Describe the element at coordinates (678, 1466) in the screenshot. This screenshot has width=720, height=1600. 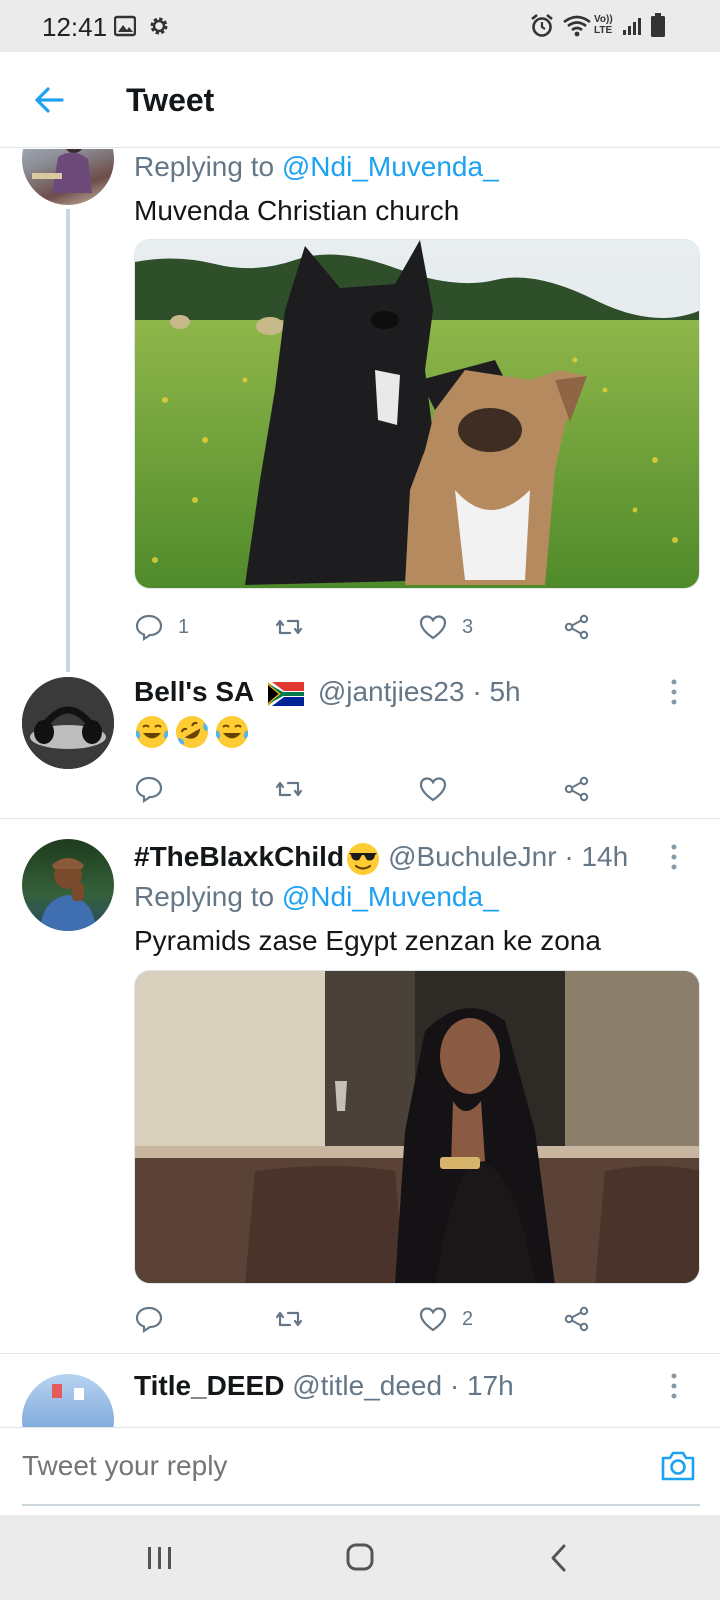
I see `camera-icon` at that location.